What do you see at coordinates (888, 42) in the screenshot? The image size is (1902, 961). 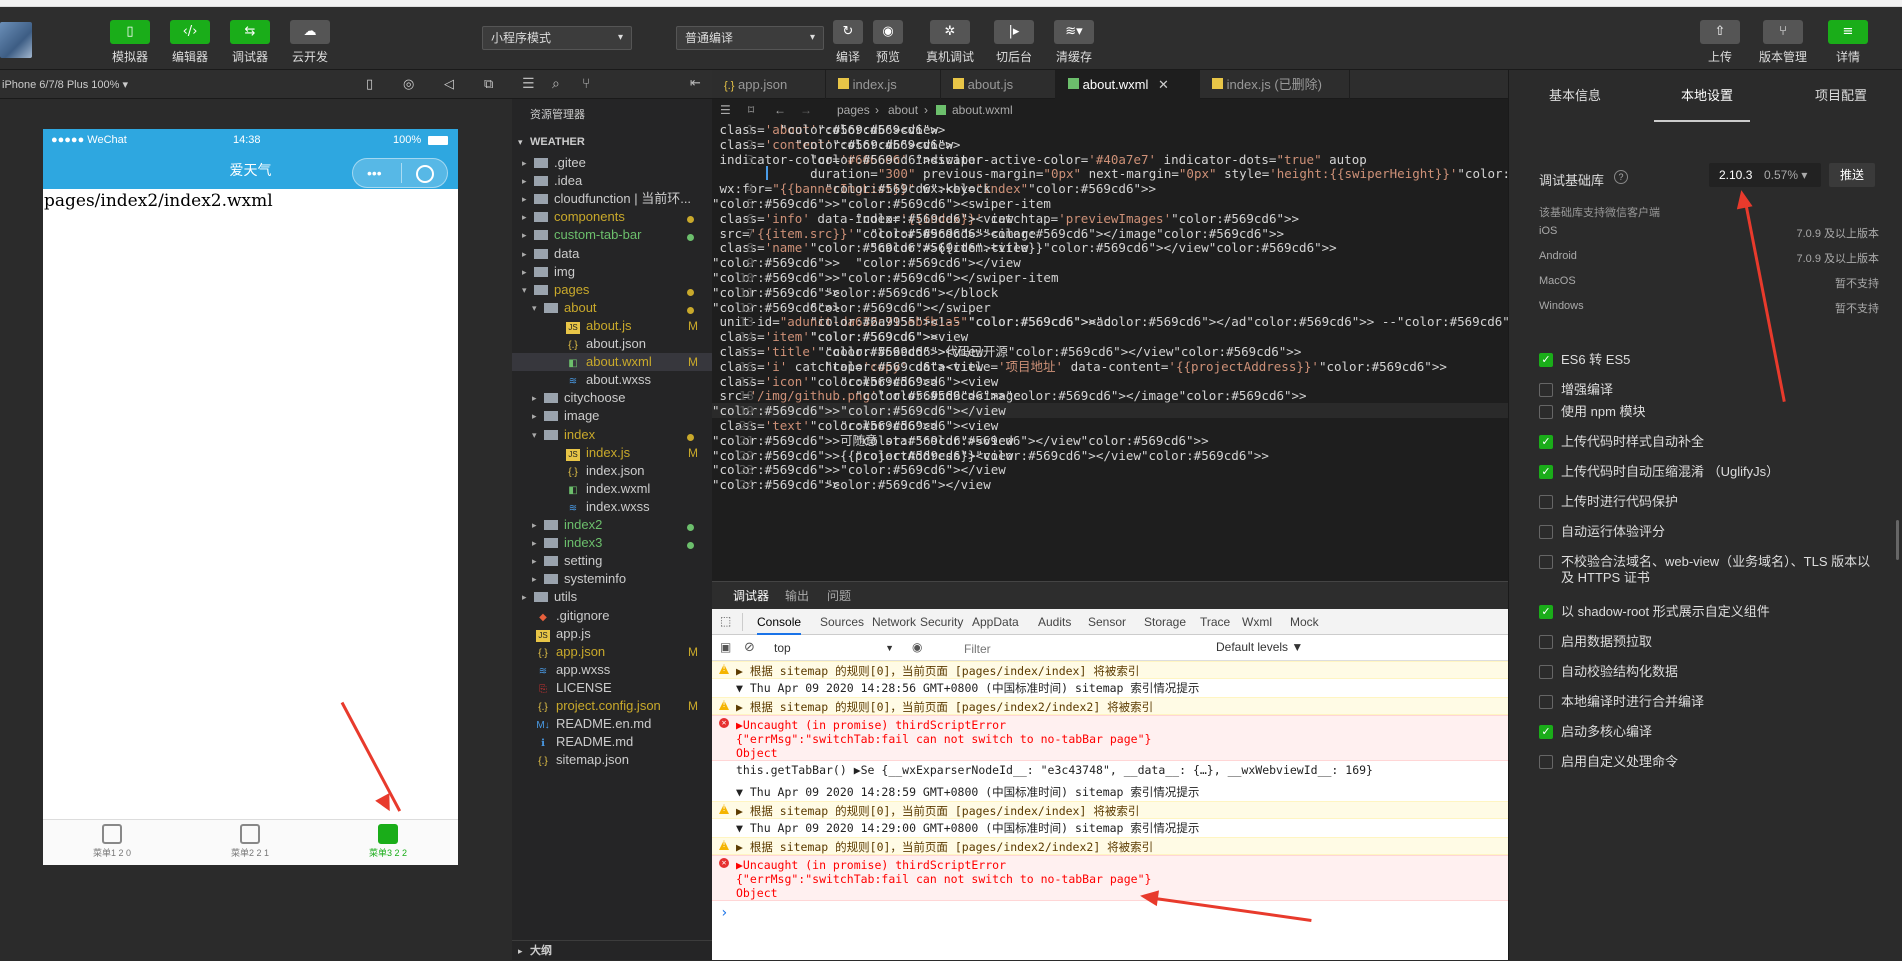 I see `preview-button: ◉ 预览` at bounding box center [888, 42].